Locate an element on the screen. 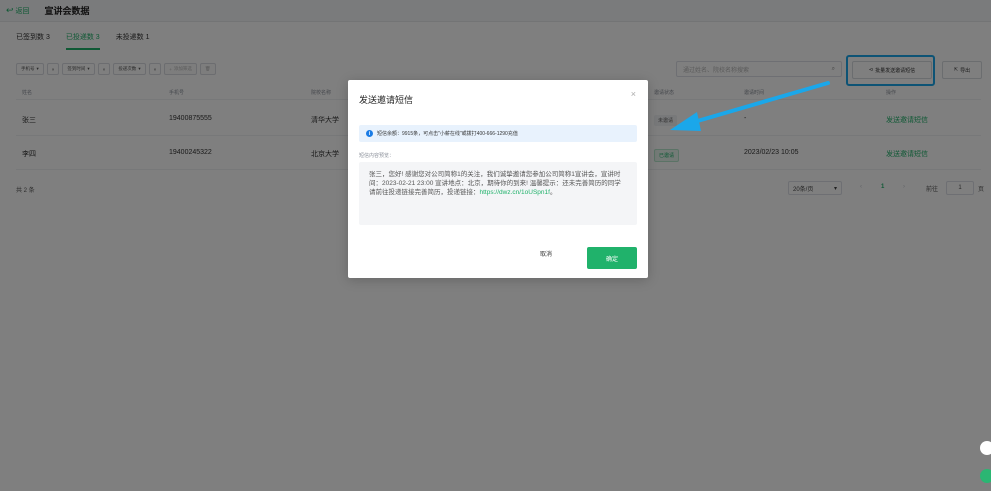  sms-balance-info: i 短信余额：9915条，可点击"小薪在线"或拨打400-666-1290充值 is located at coordinates (498, 133).